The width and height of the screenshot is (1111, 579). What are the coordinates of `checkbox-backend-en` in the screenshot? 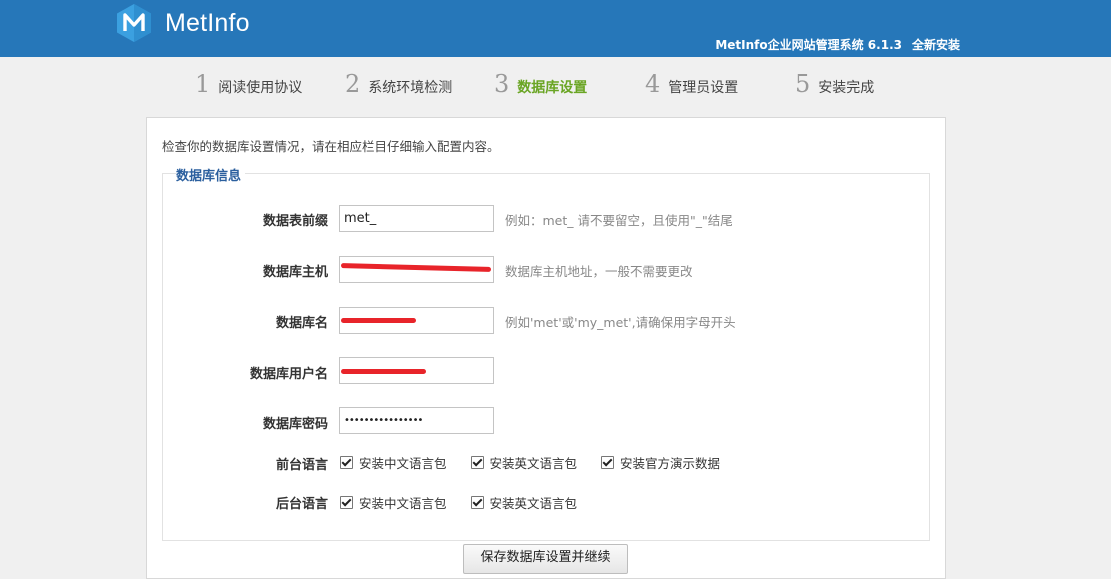 It's located at (477, 502).